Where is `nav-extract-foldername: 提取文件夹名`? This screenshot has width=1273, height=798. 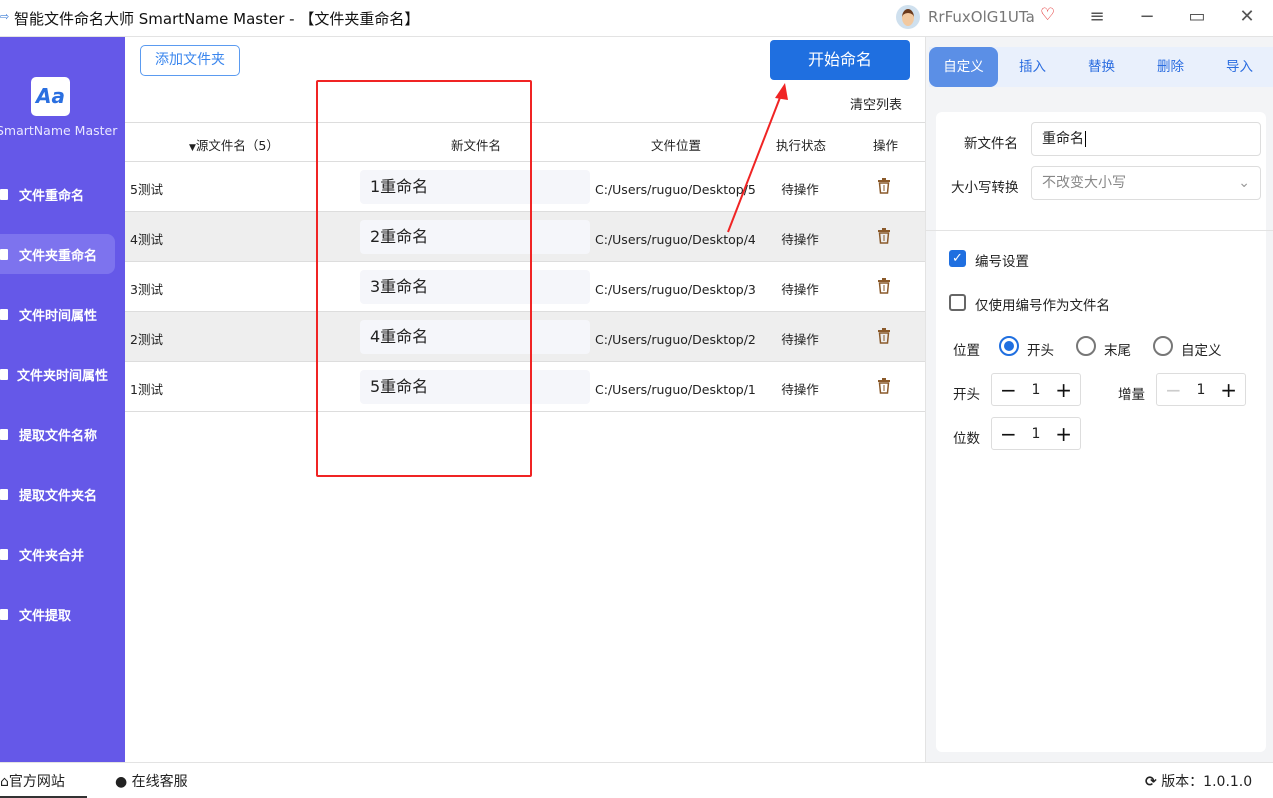 nav-extract-foldername: 提取文件夹名 is located at coordinates (57, 494).